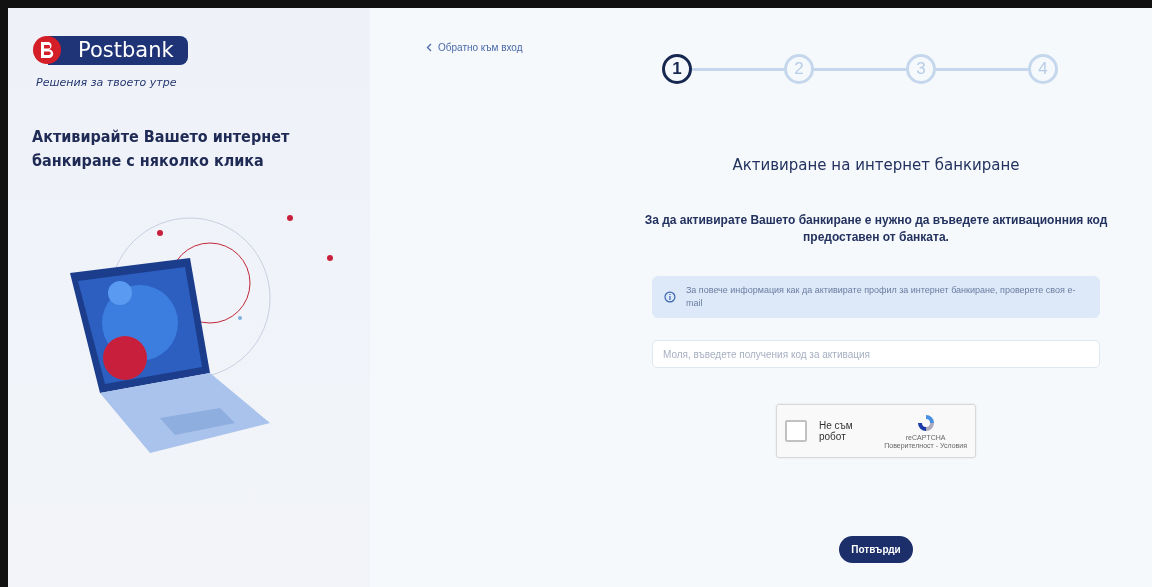 This screenshot has width=1152, height=587. What do you see at coordinates (876, 549) in the screenshot?
I see `confirm-button: Потвърди` at bounding box center [876, 549].